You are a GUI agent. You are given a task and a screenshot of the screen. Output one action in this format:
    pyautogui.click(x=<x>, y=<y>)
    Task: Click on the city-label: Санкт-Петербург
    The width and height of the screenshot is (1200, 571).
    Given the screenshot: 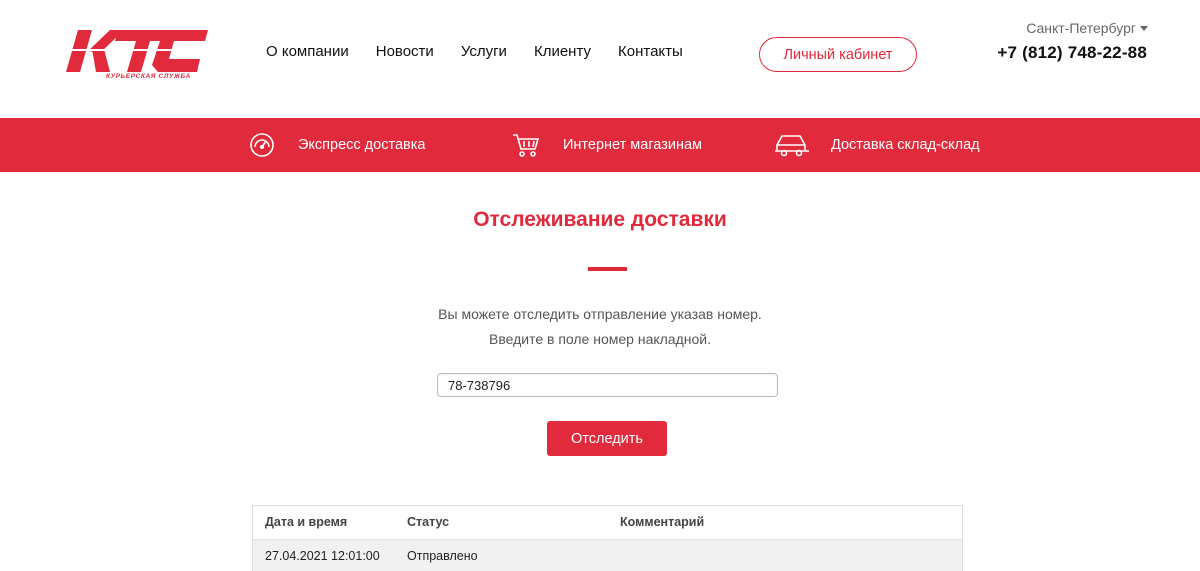 What is the action you would take?
    pyautogui.click(x=1081, y=28)
    